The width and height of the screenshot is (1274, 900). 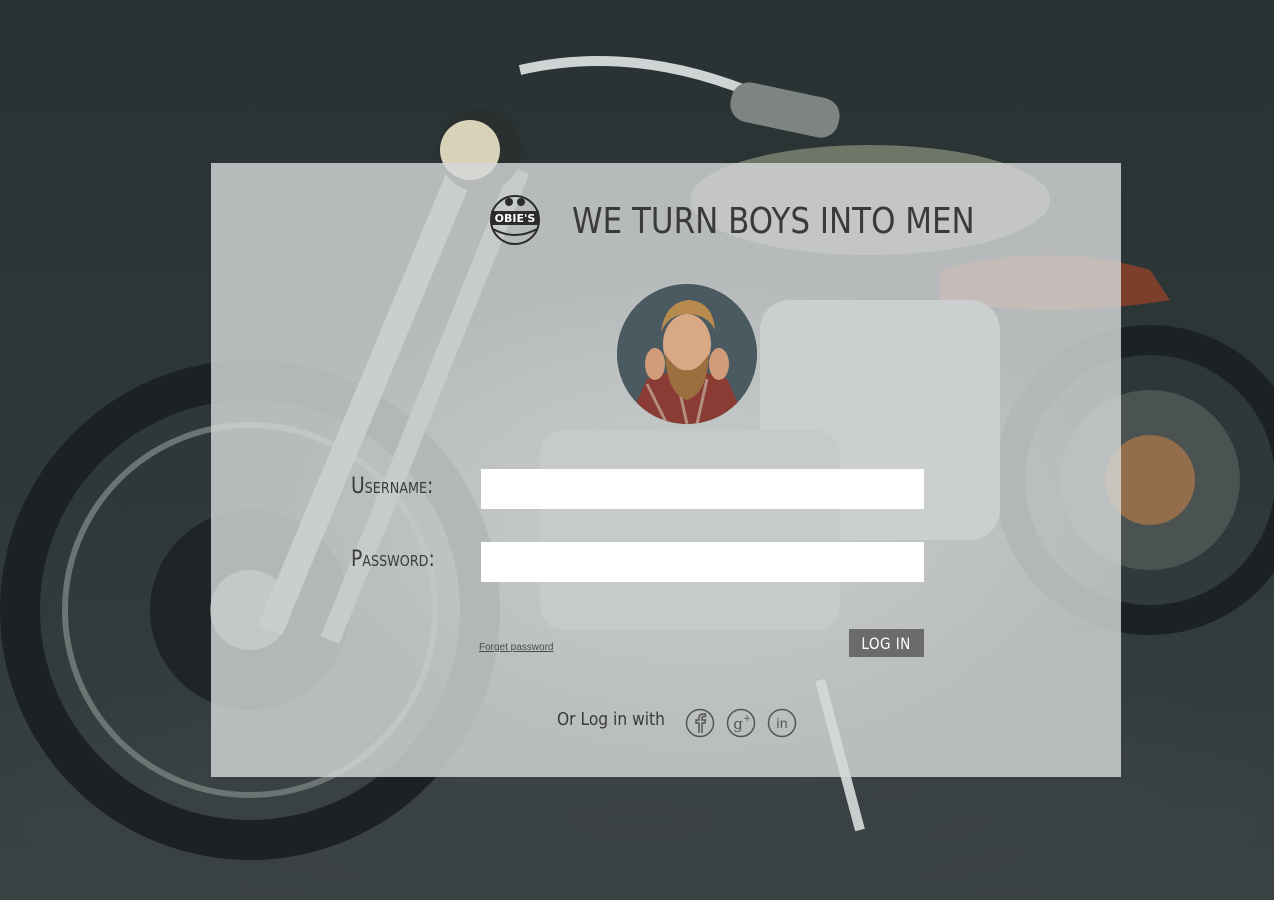 I want to click on social-login-prompt: Or Log in with, so click(x=611, y=719).